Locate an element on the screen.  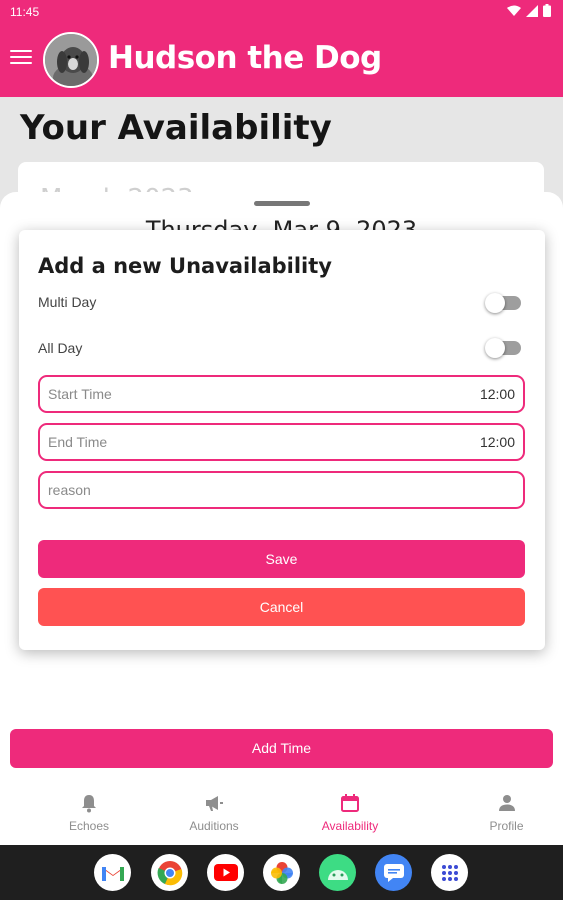
dialog-title: Add a new Unavailability is located at coordinates (185, 266).